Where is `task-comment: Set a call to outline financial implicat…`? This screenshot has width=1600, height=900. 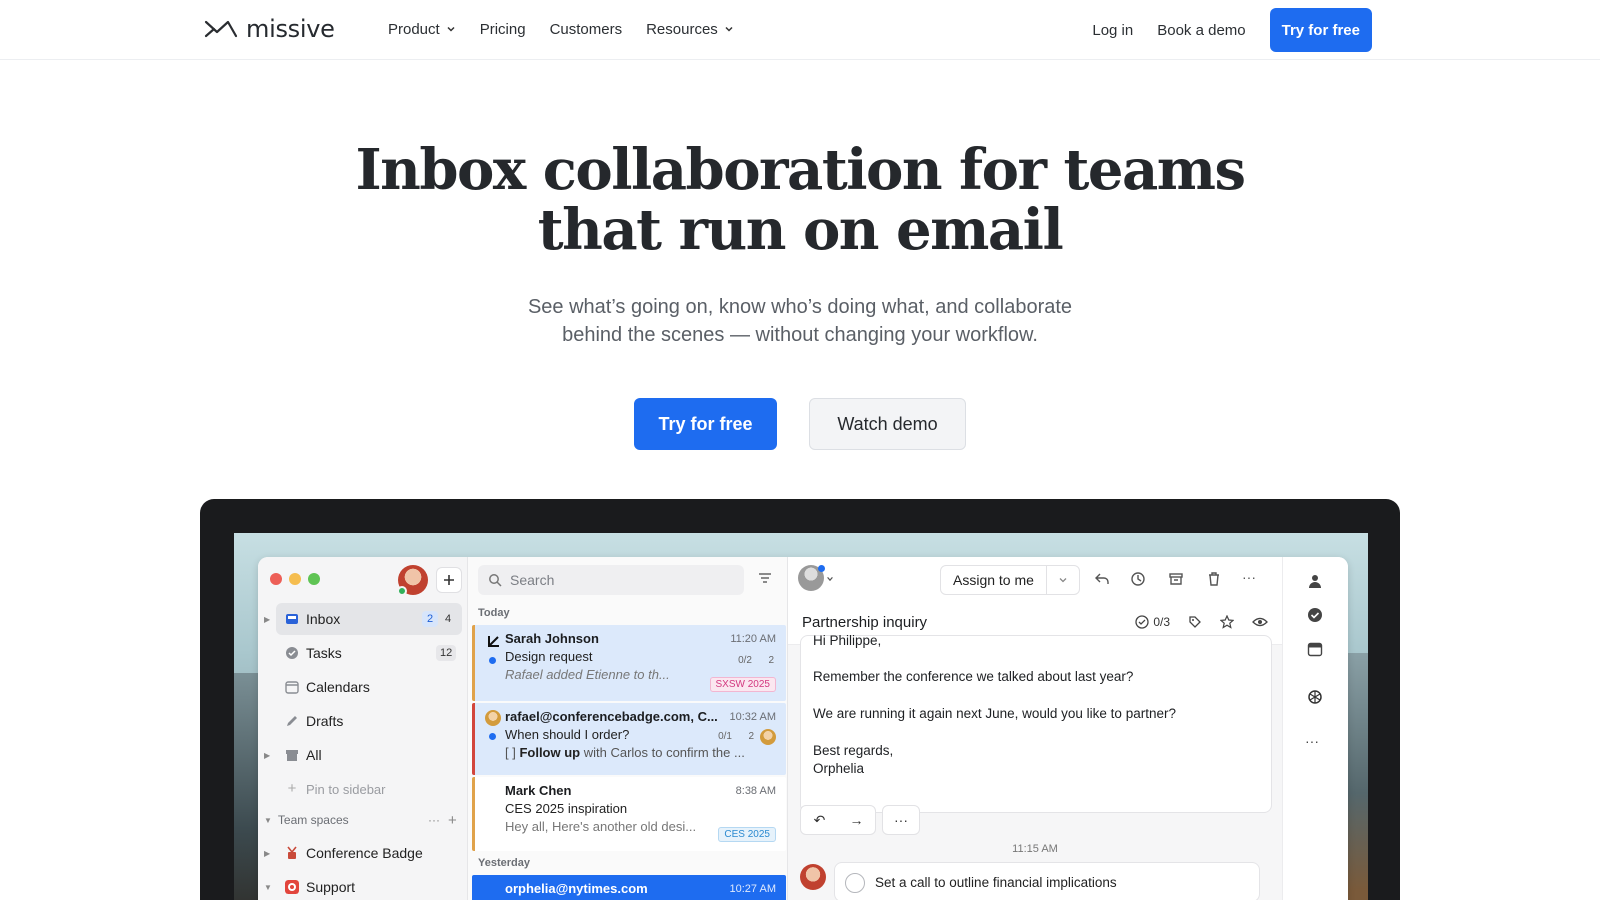 task-comment: Set a call to outline financial implicat… is located at coordinates (1036, 881).